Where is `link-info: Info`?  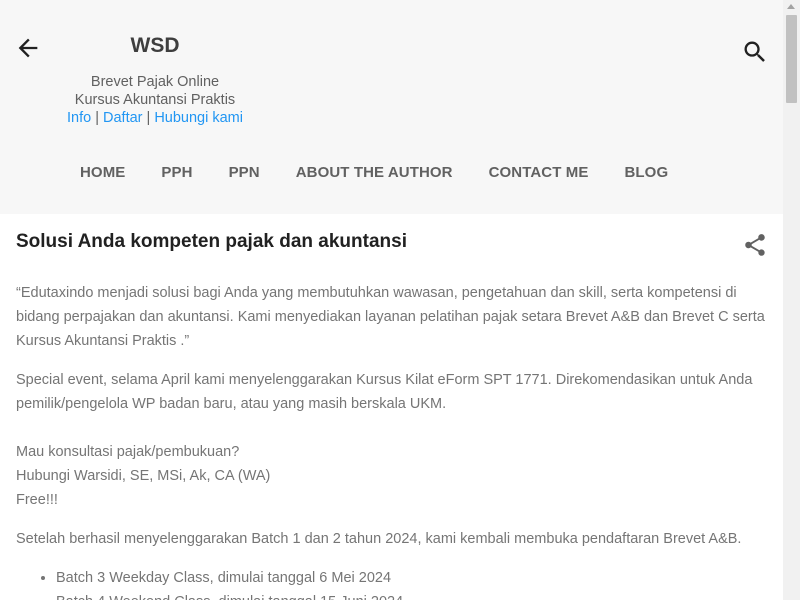 link-info: Info is located at coordinates (79, 118).